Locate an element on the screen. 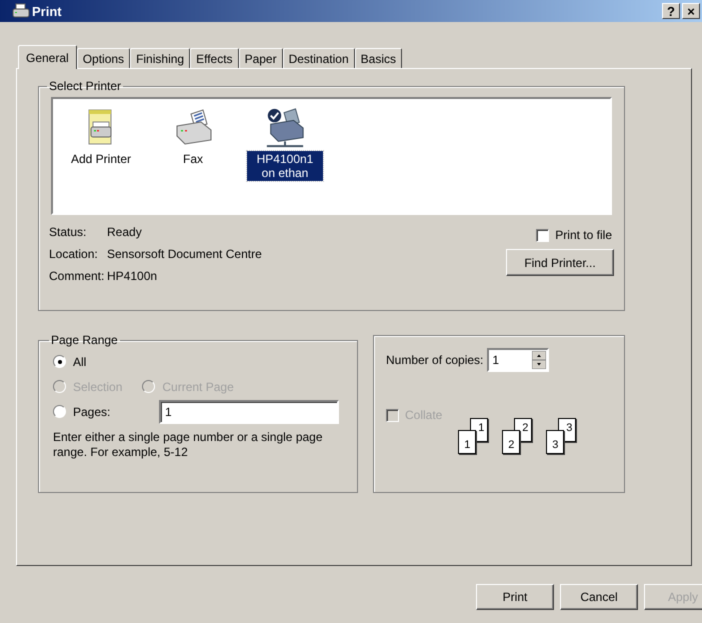 Image resolution: width=702 pixels, height=623 pixels. detail-label: Comment: is located at coordinates (77, 276).